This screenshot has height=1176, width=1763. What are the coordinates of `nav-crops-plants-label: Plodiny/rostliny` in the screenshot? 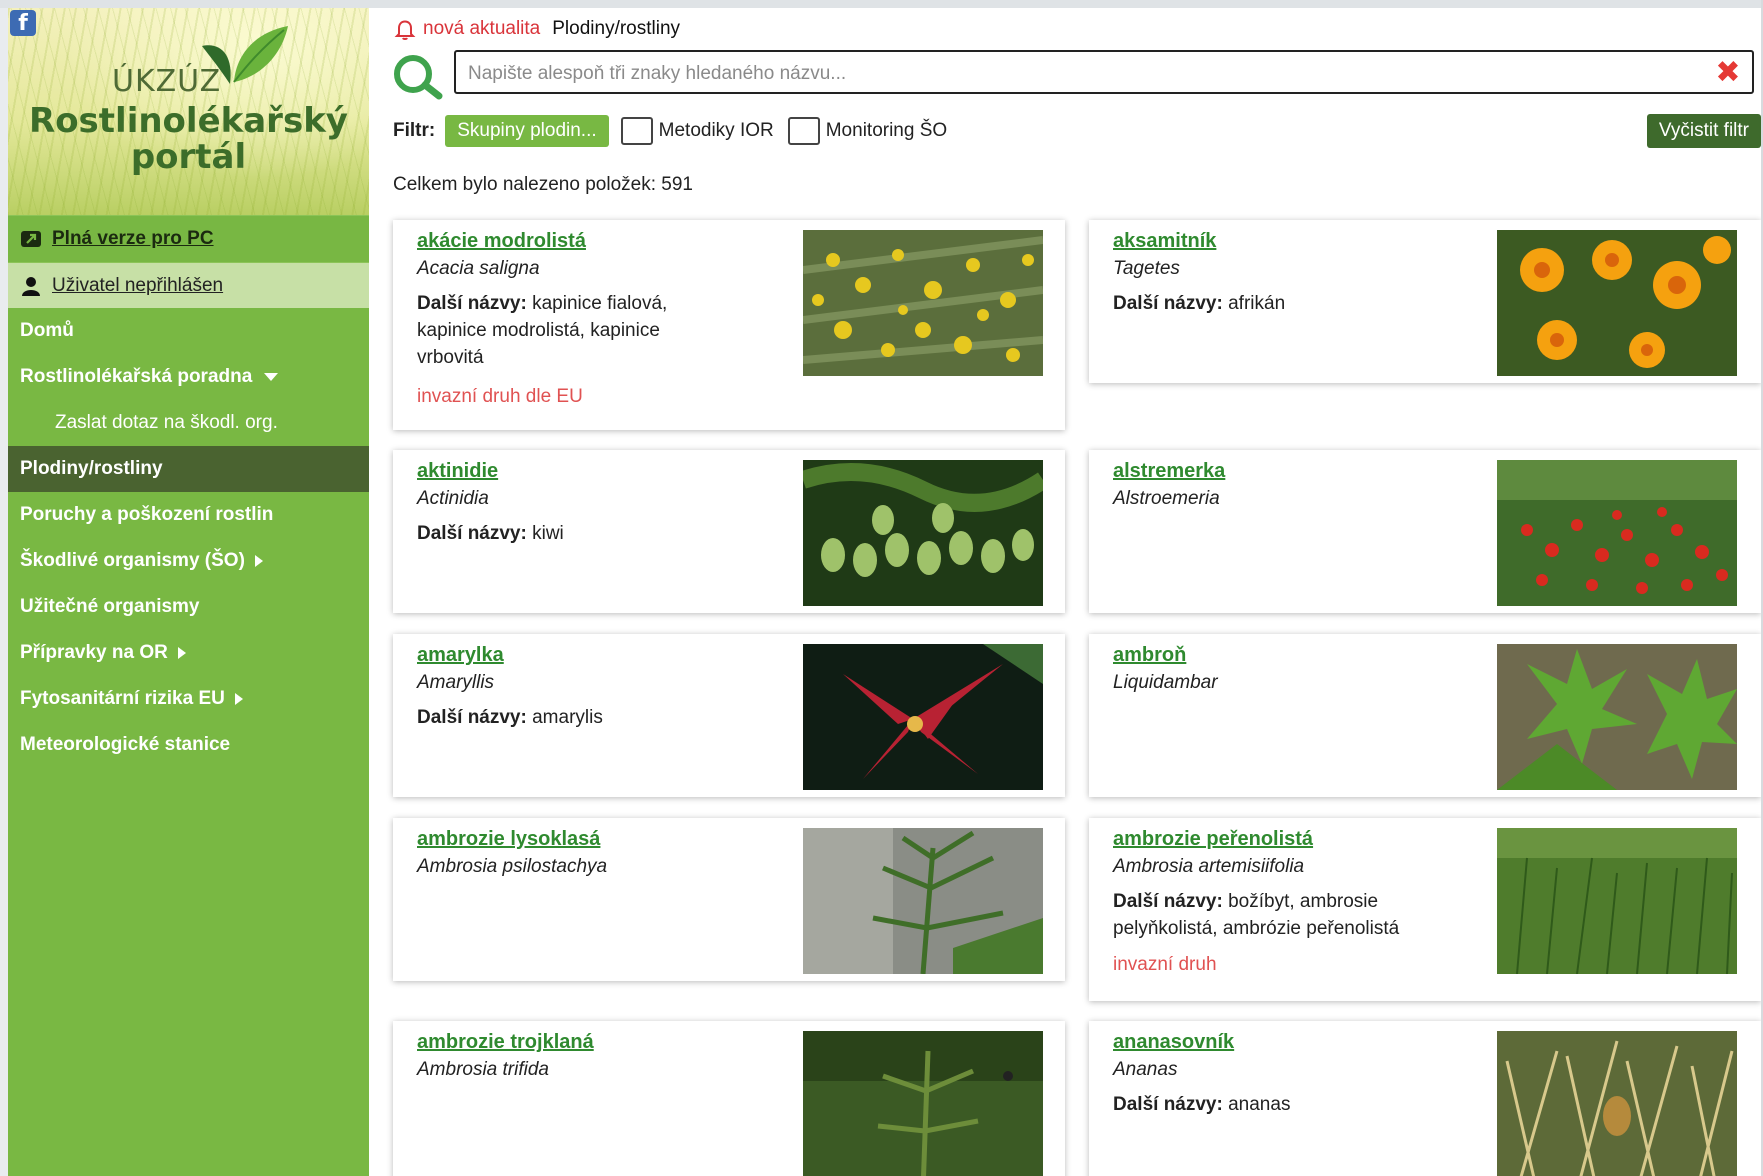 It's located at (91, 468).